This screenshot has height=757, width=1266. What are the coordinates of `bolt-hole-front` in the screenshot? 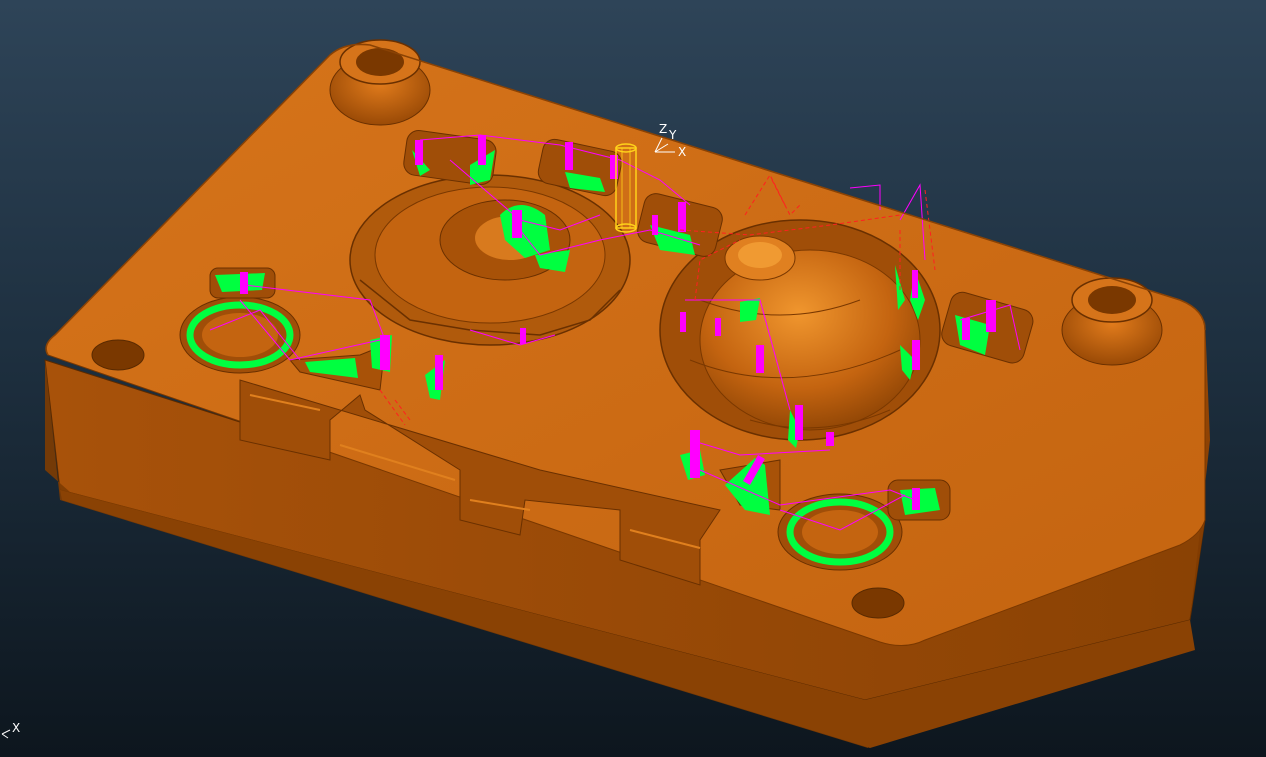 It's located at (878, 603).